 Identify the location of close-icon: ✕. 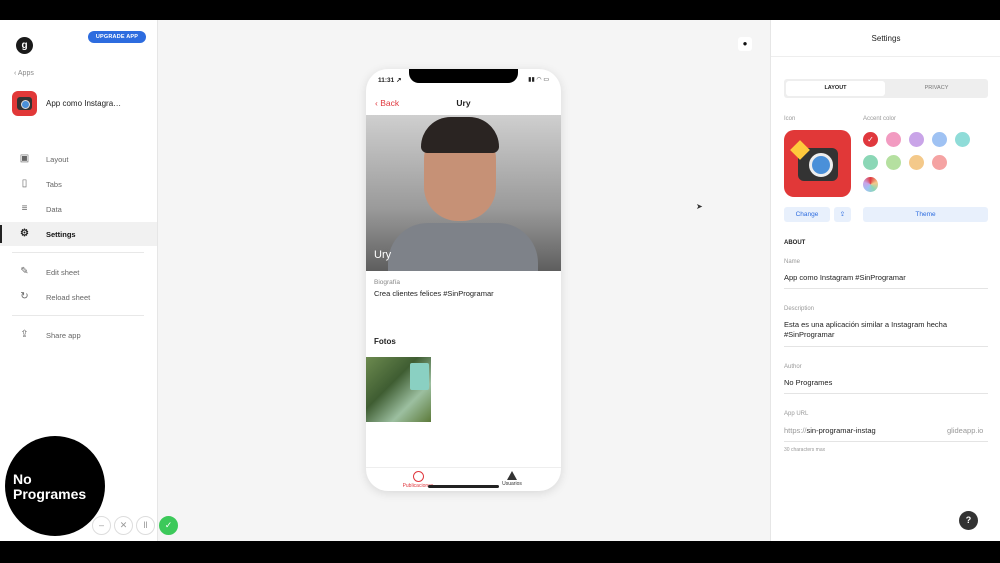
(123, 525).